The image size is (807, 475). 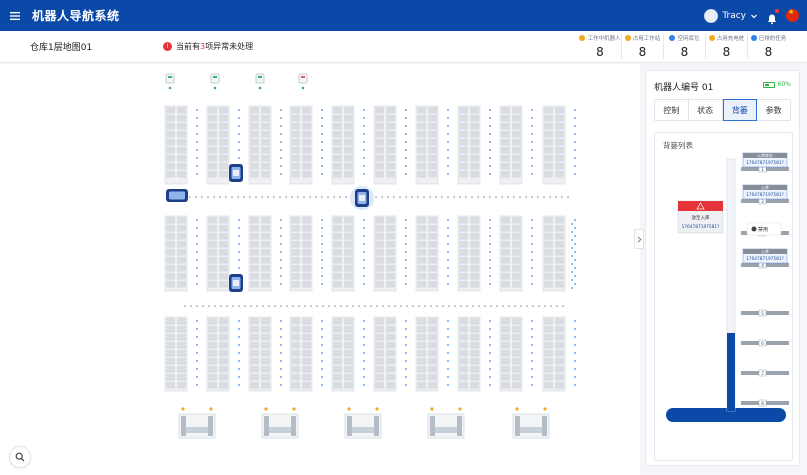 I want to click on avatar, so click(x=711, y=15).